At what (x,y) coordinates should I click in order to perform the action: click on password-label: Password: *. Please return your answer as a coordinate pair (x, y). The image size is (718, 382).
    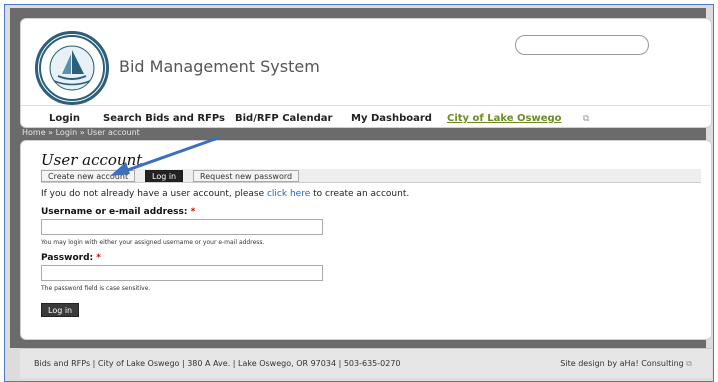
    Looking at the image, I should click on (71, 258).